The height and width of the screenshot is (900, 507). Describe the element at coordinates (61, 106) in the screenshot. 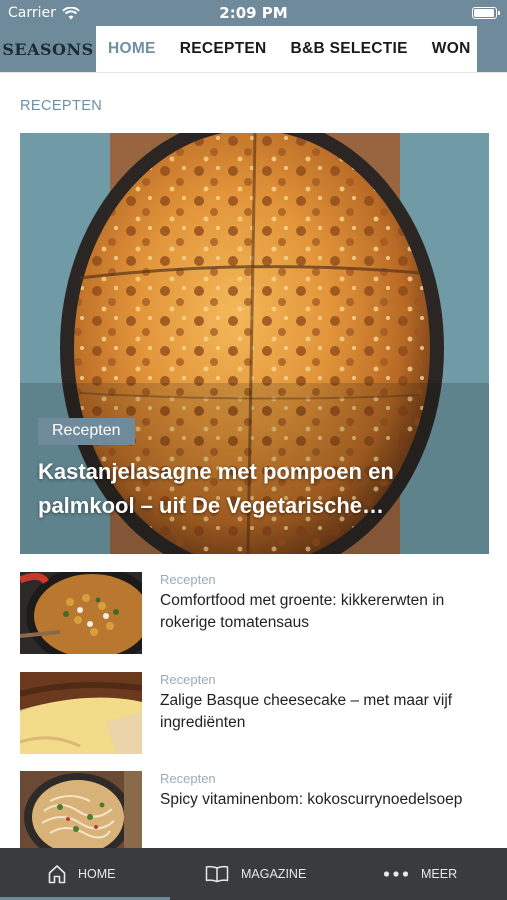

I see `section-title: RECEPTEN` at that location.